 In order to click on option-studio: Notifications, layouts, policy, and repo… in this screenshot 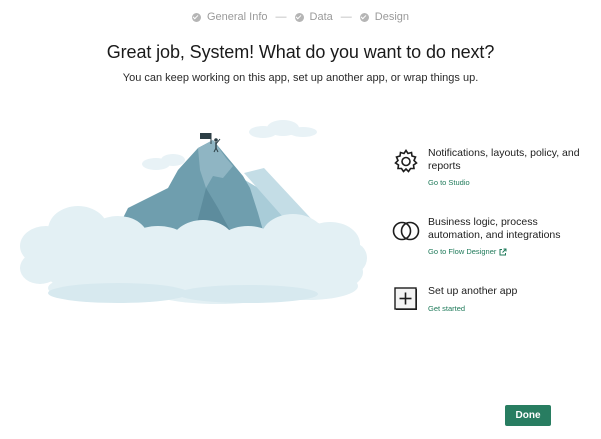, I will do `click(490, 168)`.